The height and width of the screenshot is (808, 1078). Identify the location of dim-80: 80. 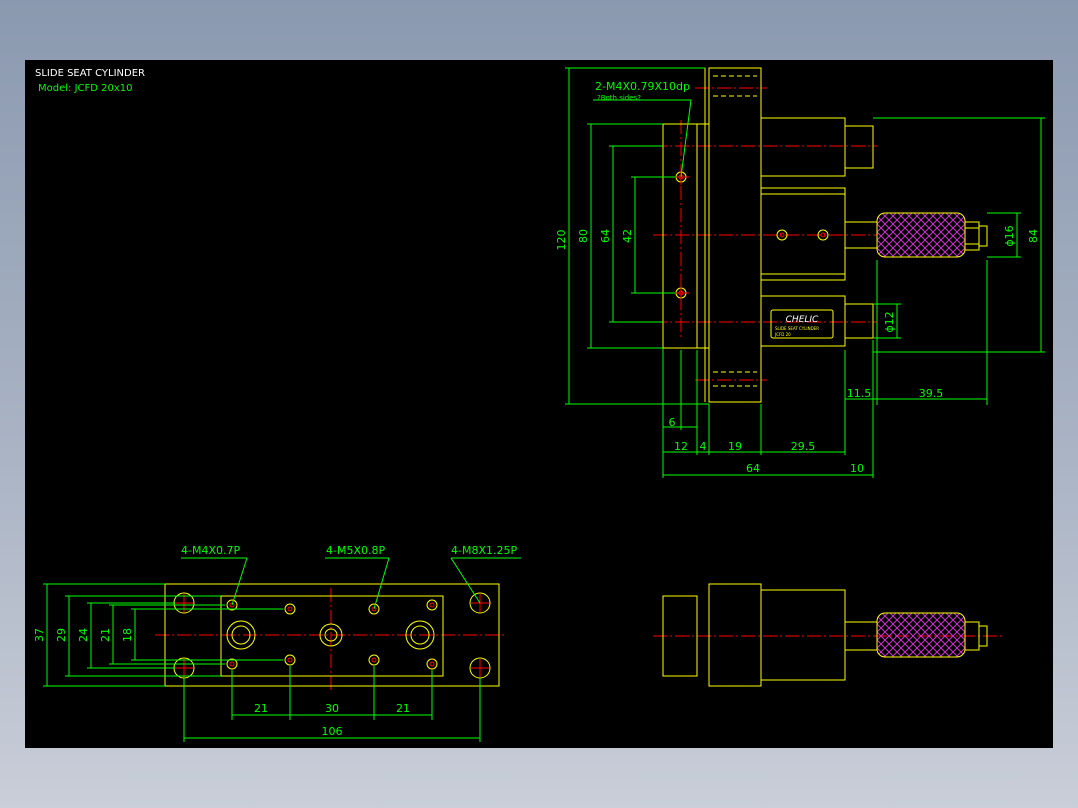
(583, 236).